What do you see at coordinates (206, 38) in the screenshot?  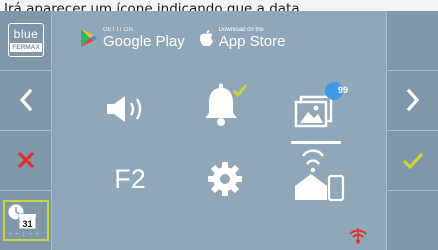 I see `apple-icon` at bounding box center [206, 38].